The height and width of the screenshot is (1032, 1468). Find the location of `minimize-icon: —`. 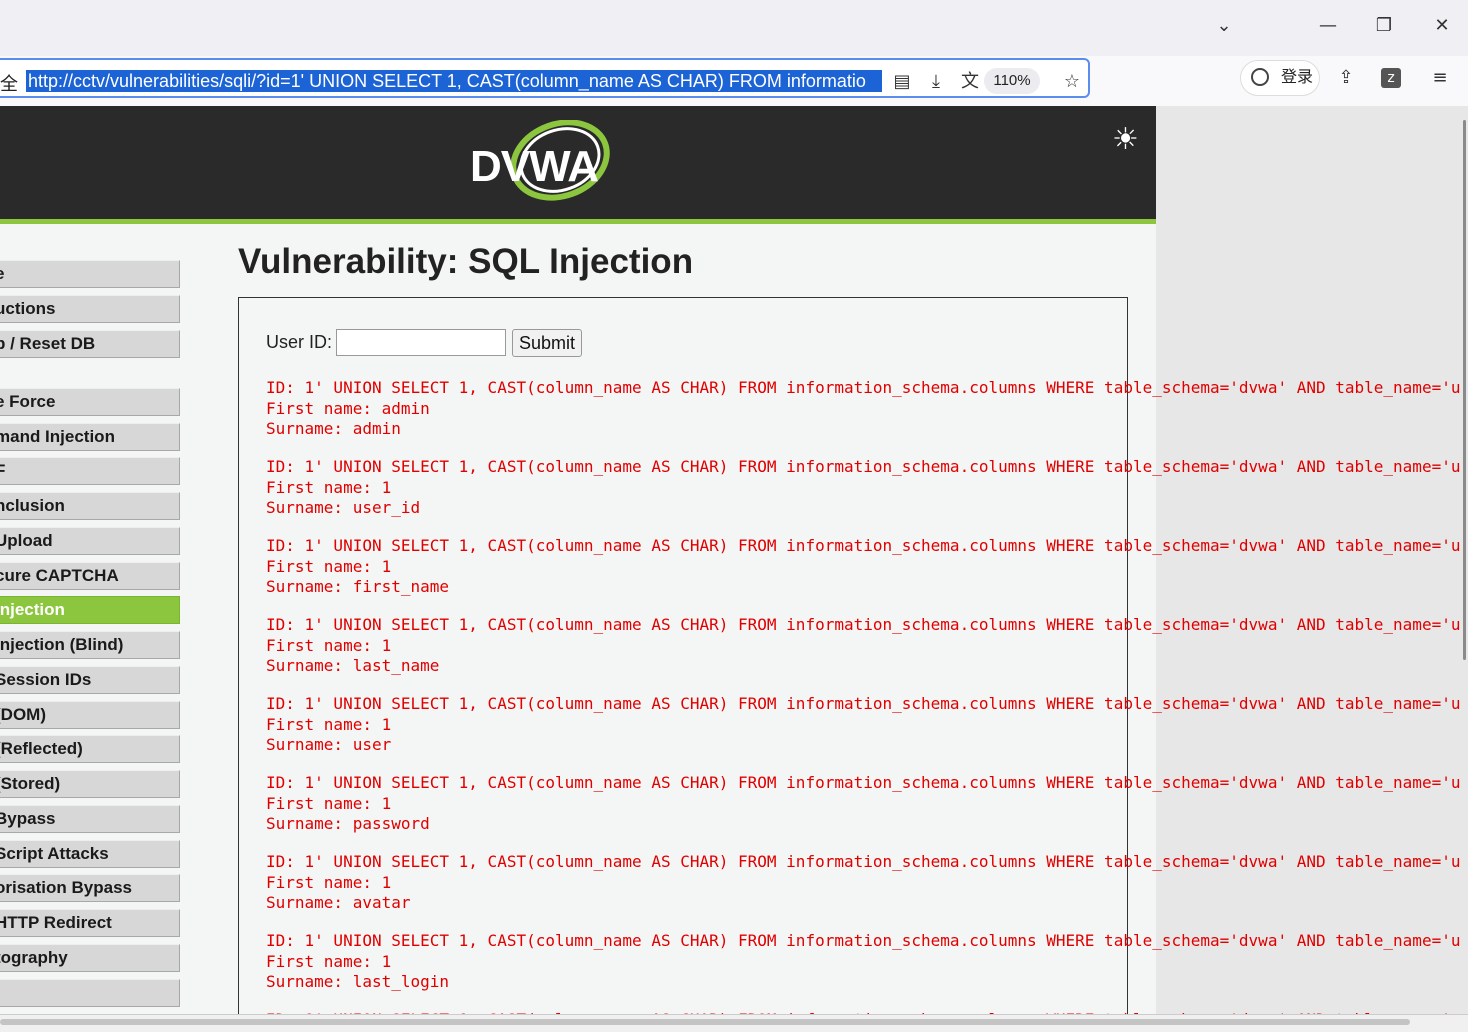

minimize-icon: — is located at coordinates (1328, 26).